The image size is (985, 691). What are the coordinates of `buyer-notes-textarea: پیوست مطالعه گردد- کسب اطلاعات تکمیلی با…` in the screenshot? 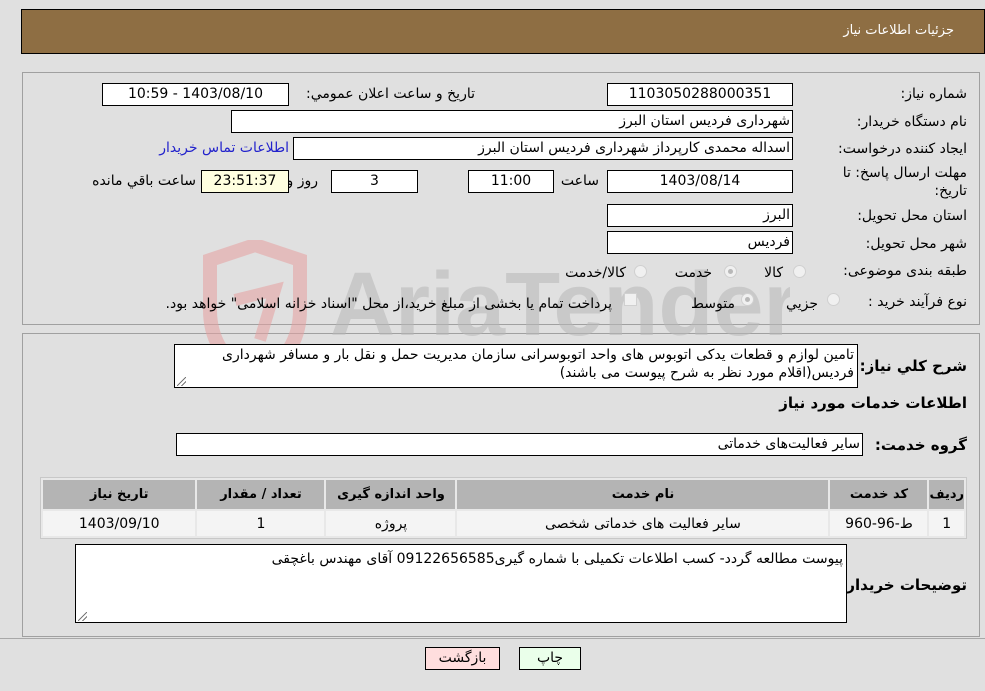 It's located at (461, 583).